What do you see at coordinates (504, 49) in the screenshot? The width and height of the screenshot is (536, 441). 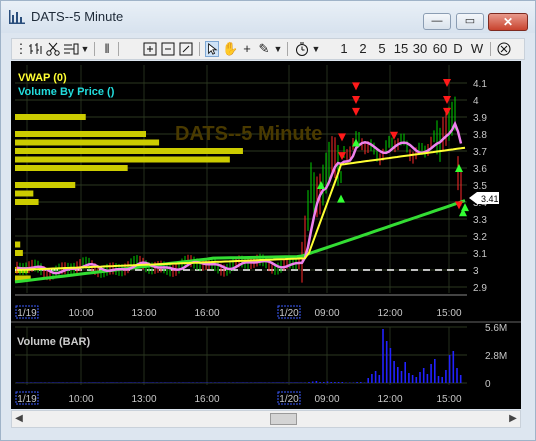 I see `close-chart-icon` at bounding box center [504, 49].